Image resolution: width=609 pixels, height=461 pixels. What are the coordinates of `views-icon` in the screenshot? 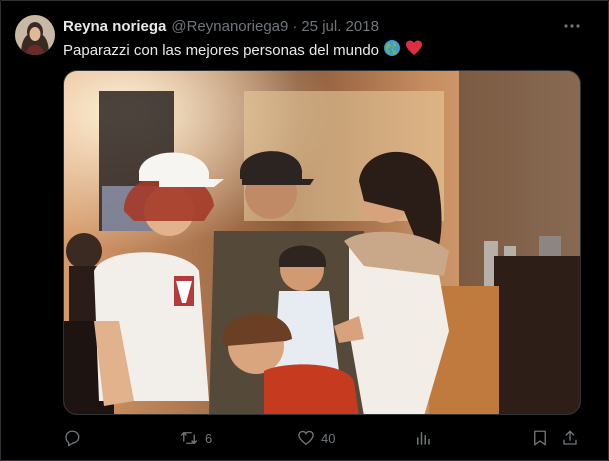 It's located at (423, 438).